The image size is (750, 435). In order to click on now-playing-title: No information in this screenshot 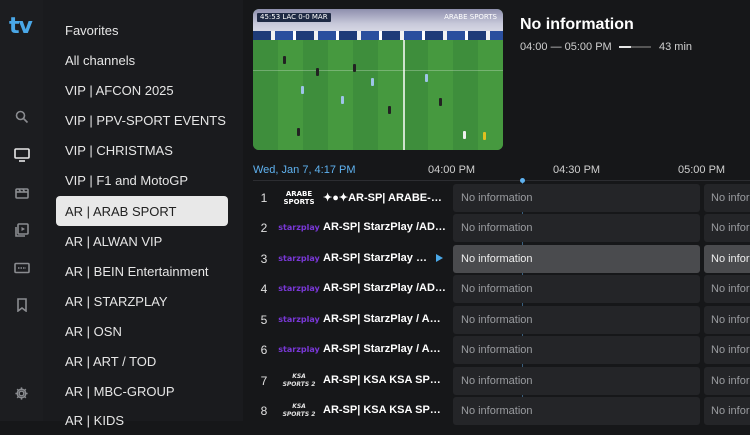, I will do `click(577, 24)`.